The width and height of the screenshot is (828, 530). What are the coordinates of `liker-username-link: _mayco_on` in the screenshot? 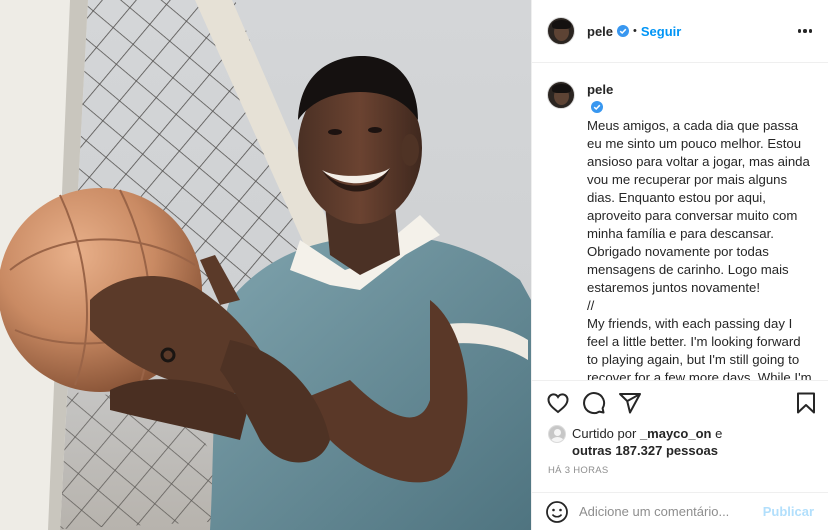 It's located at (676, 433).